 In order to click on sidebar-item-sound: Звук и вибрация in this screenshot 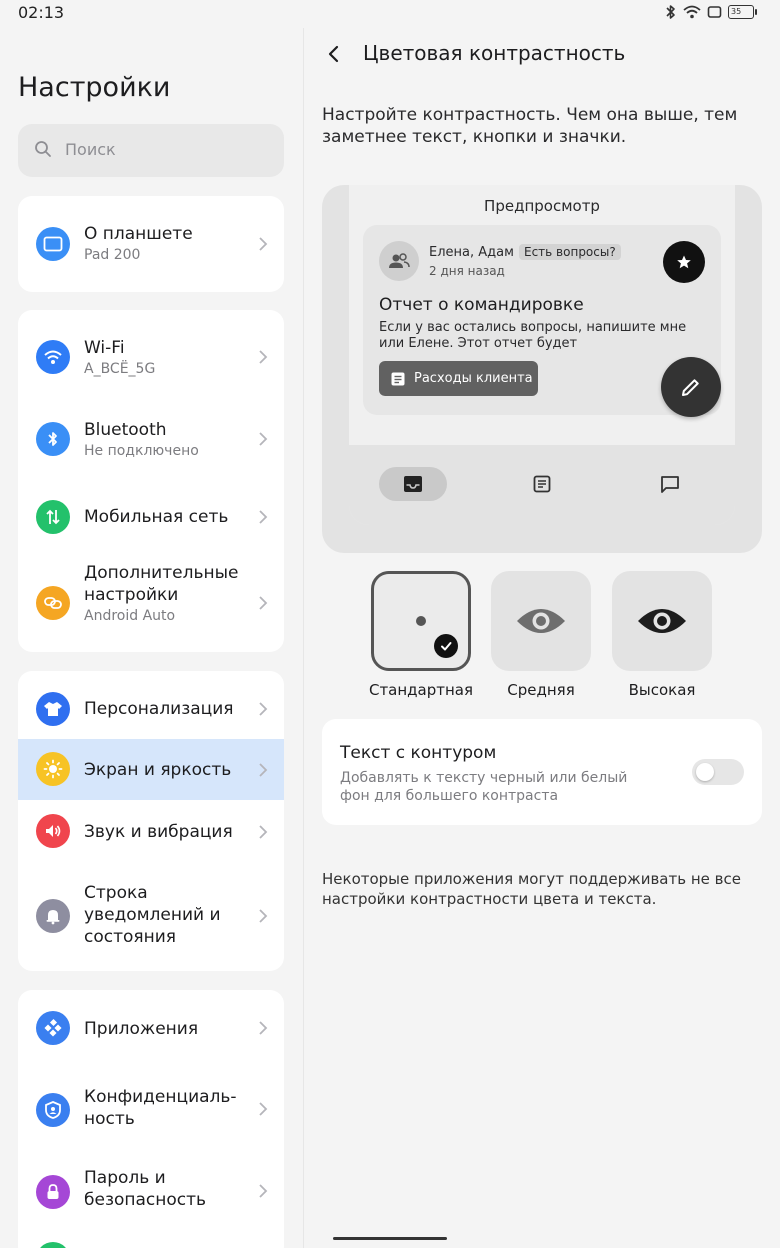, I will do `click(151, 831)`.